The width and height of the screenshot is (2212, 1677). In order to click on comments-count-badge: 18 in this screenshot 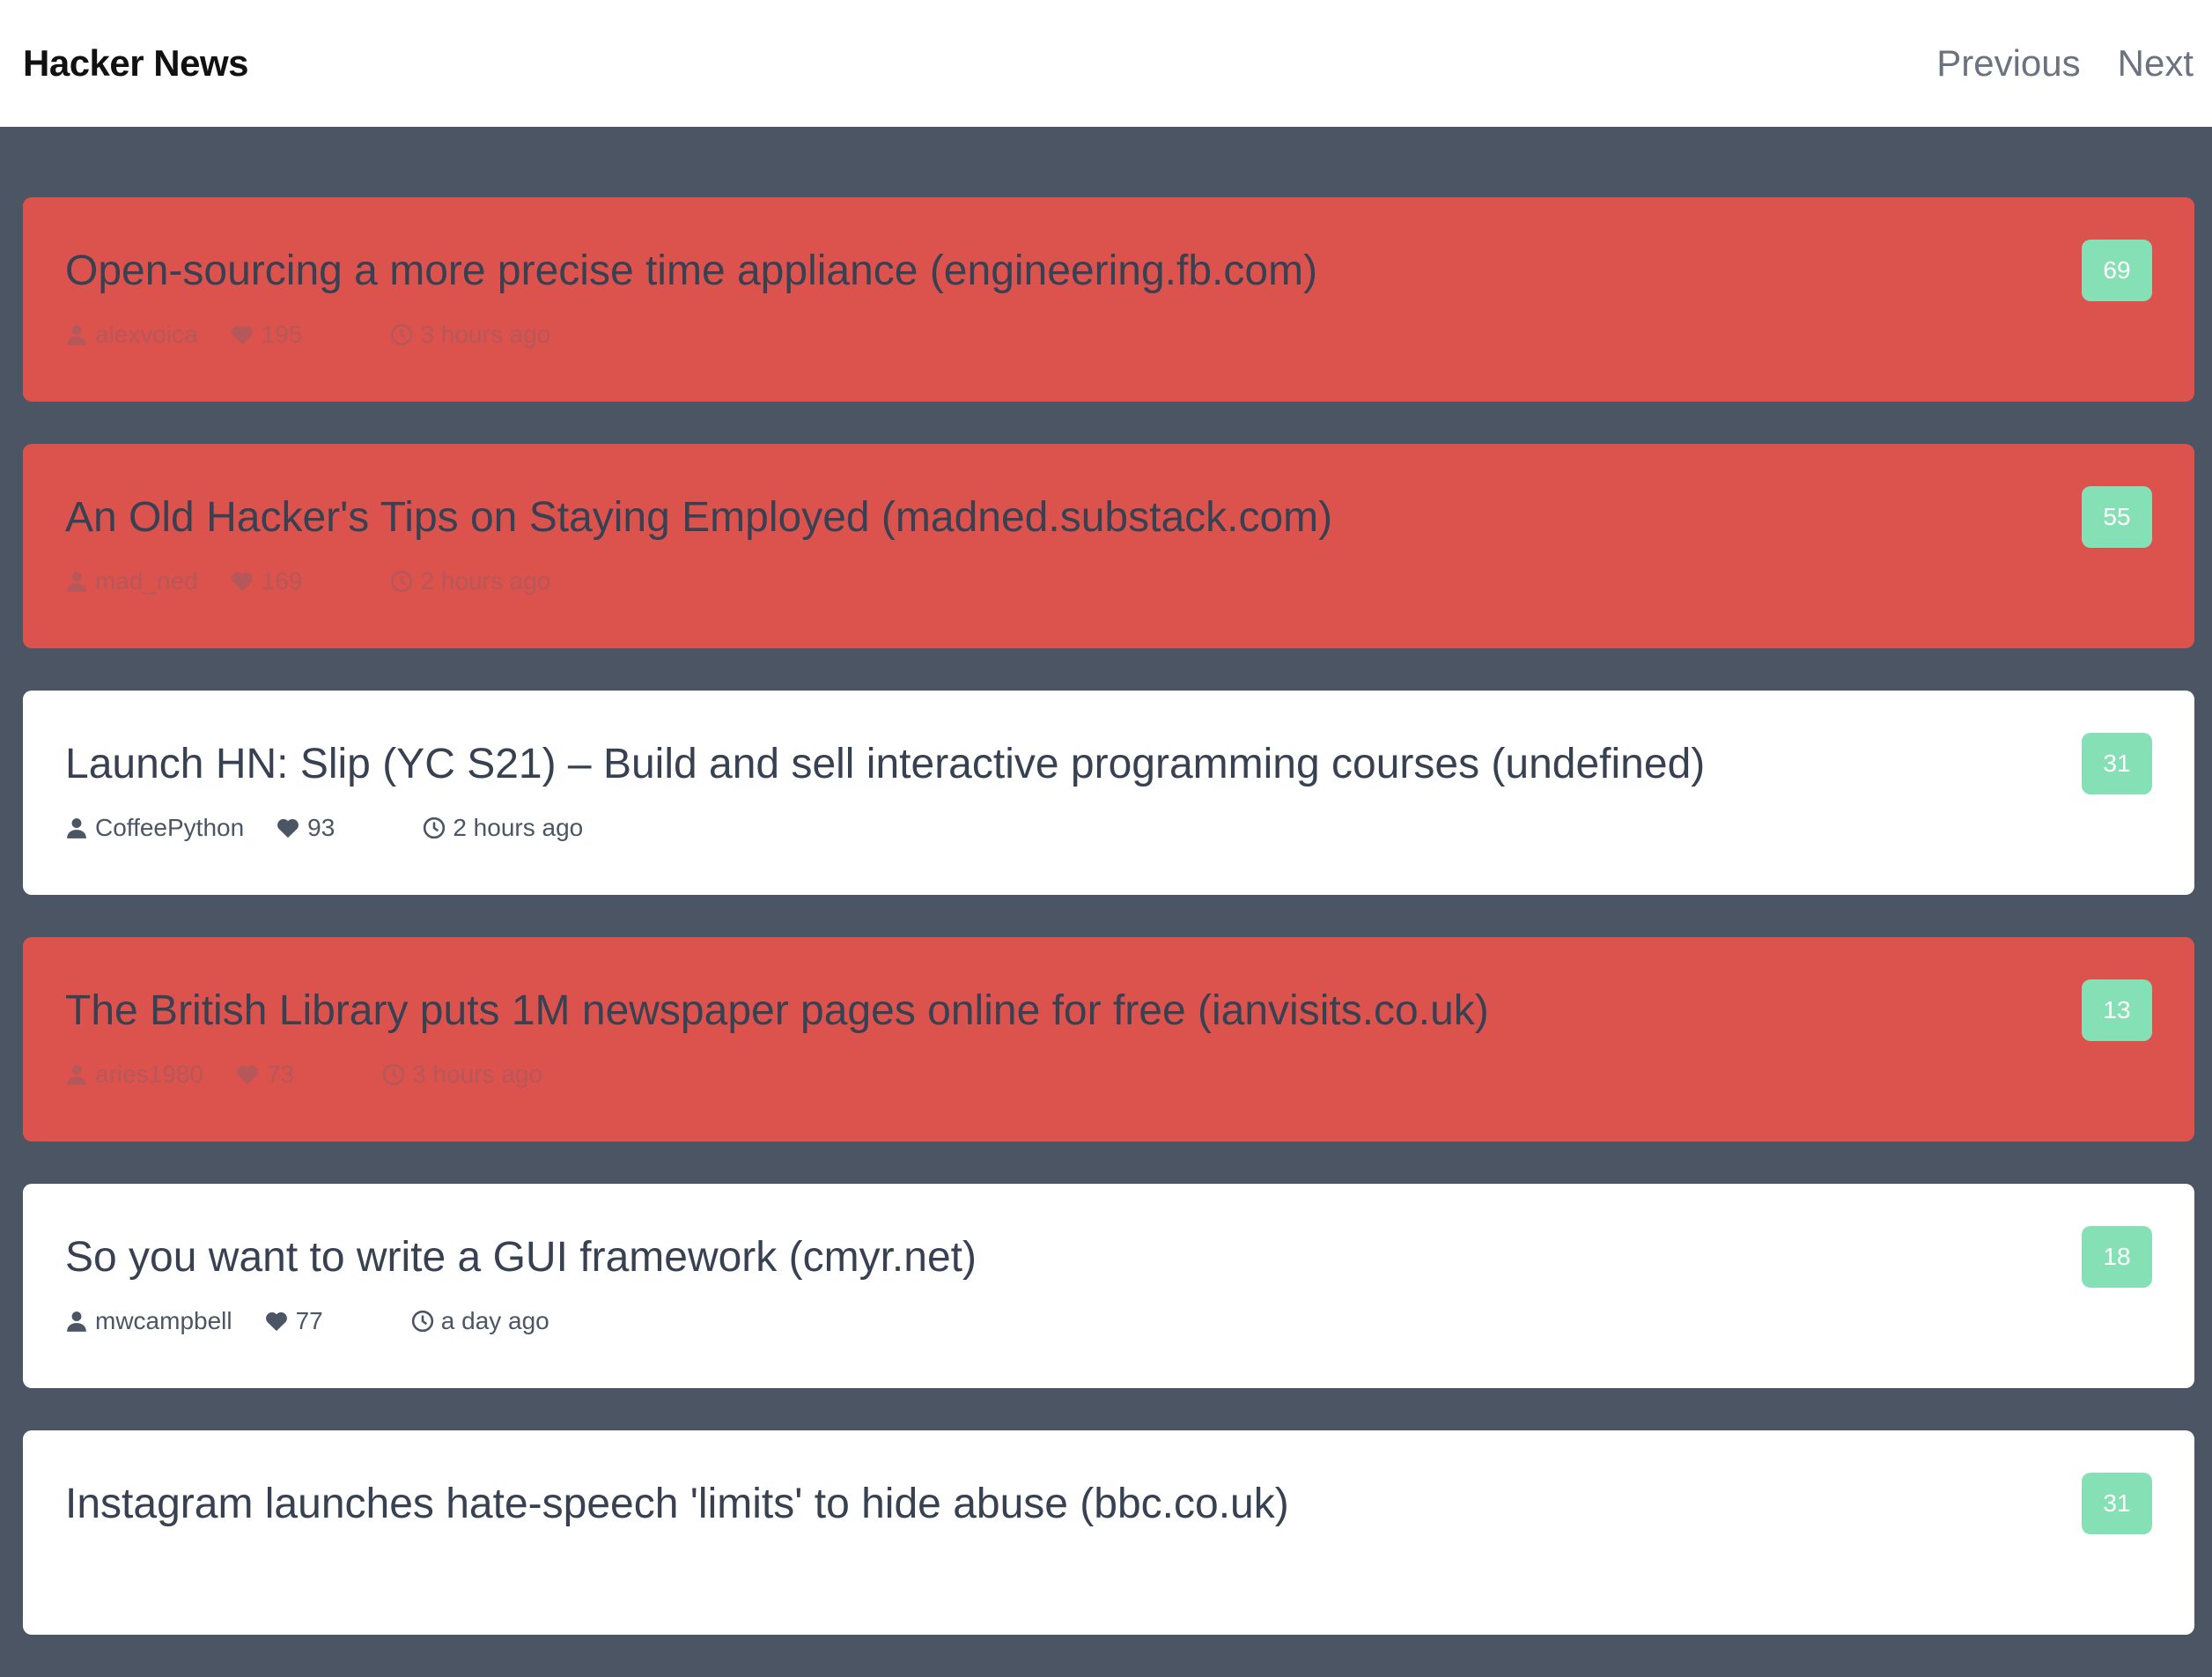, I will do `click(2117, 1257)`.